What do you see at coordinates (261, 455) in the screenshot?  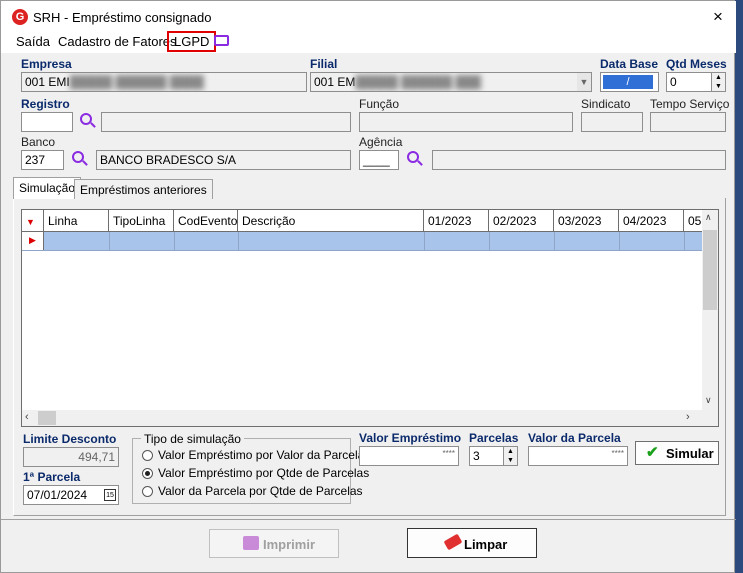 I see `radio-label-valor-por-parcela: Valor Empréstimo por Valor da Parcela` at bounding box center [261, 455].